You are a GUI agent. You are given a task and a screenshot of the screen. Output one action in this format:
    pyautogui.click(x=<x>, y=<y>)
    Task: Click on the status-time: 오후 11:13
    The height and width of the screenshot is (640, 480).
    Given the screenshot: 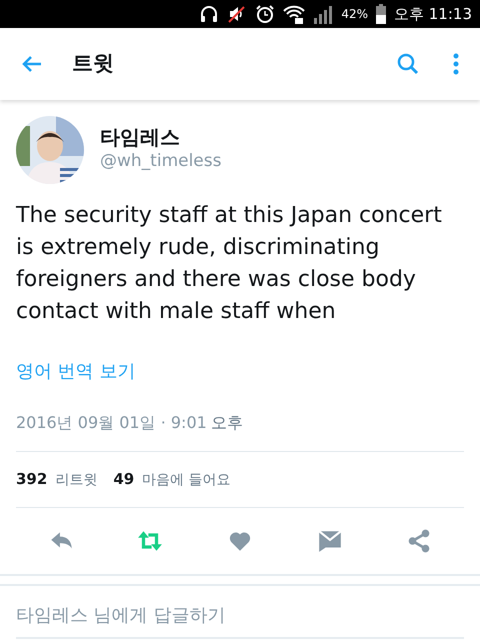 What is the action you would take?
    pyautogui.click(x=433, y=14)
    